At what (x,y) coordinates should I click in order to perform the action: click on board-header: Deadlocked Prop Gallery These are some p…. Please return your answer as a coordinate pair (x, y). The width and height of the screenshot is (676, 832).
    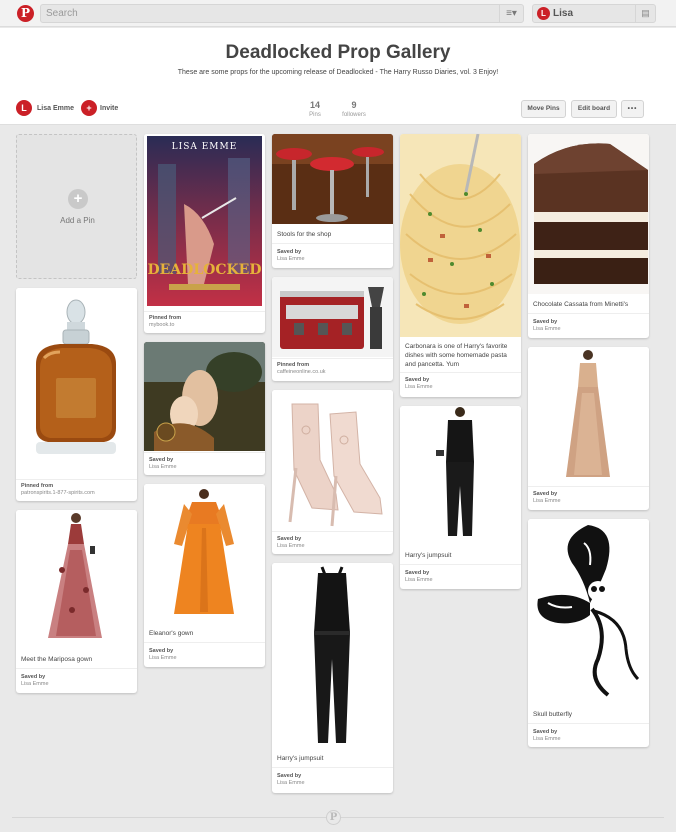
    Looking at the image, I should click on (338, 76).